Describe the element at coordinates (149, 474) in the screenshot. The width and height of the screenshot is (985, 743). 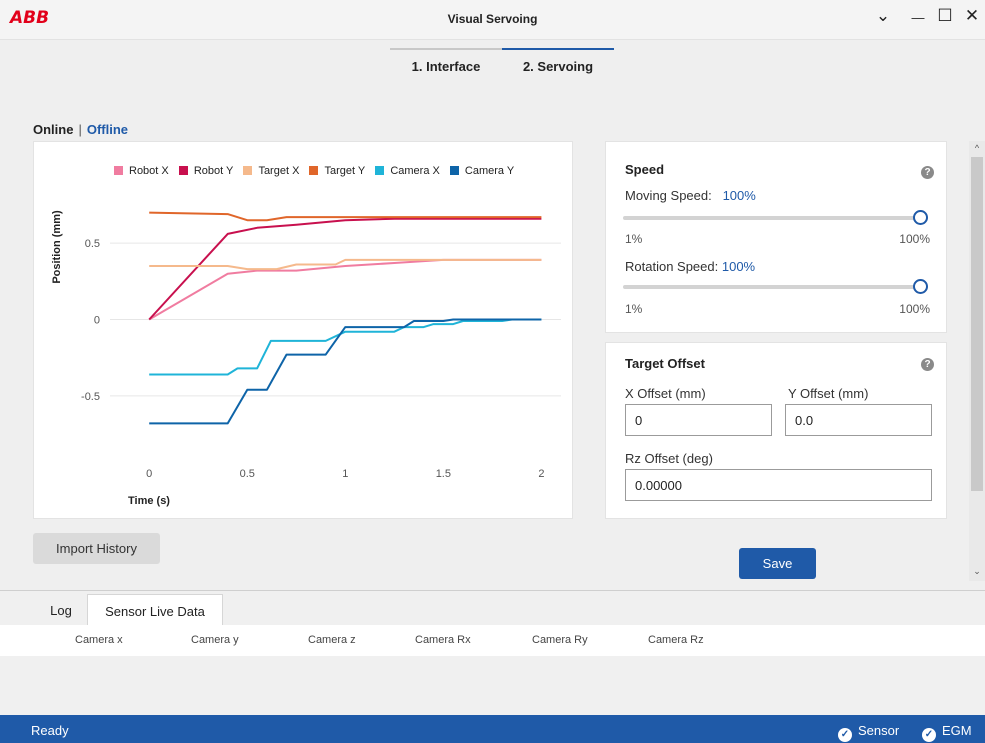
I see `x-tick-label: 0` at that location.